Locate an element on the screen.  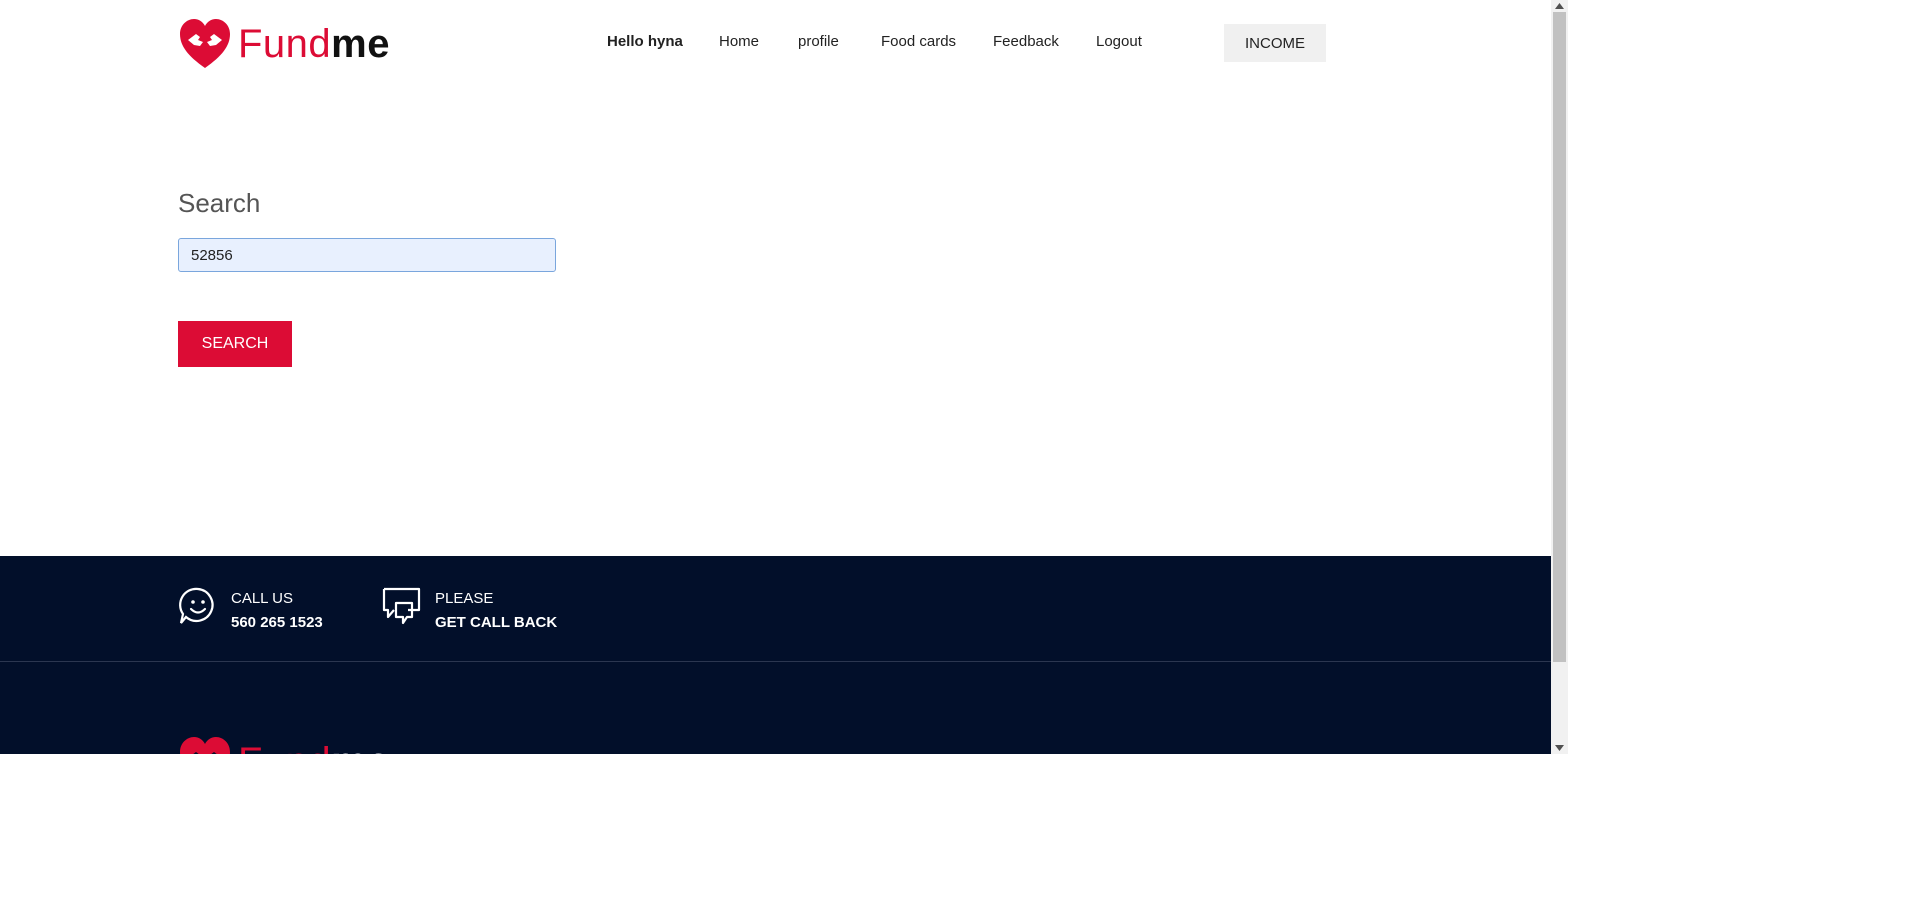
call-us-number: 560 265 1523 is located at coordinates (277, 622).